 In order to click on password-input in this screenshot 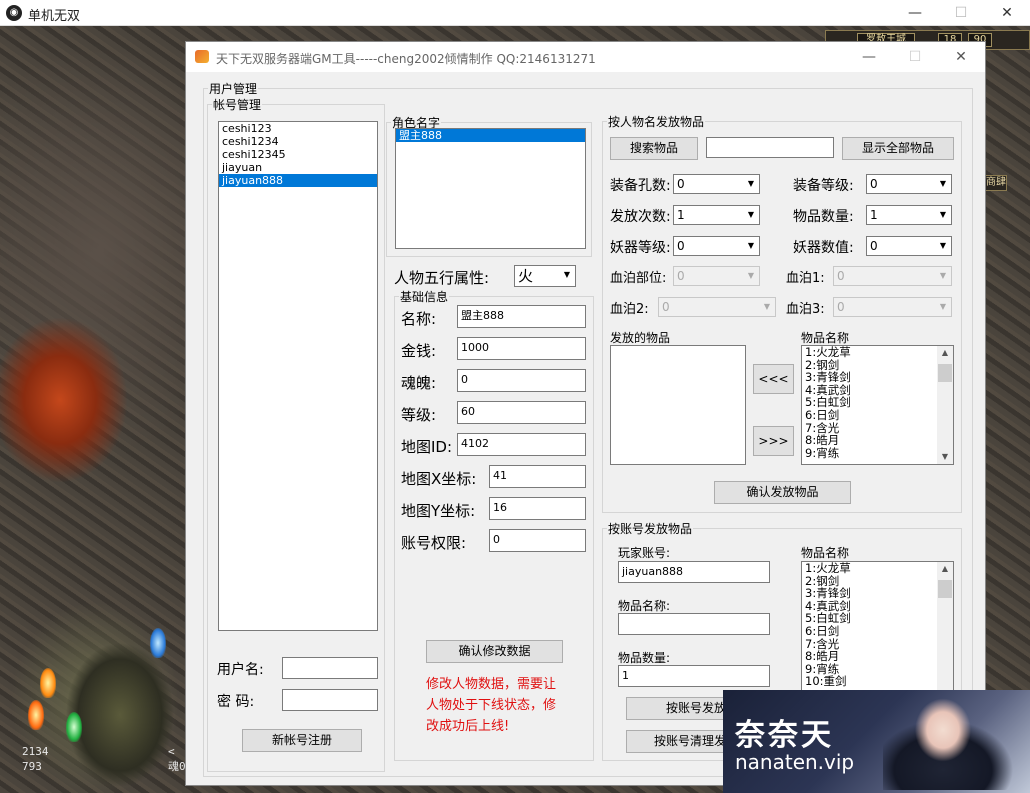, I will do `click(330, 700)`.